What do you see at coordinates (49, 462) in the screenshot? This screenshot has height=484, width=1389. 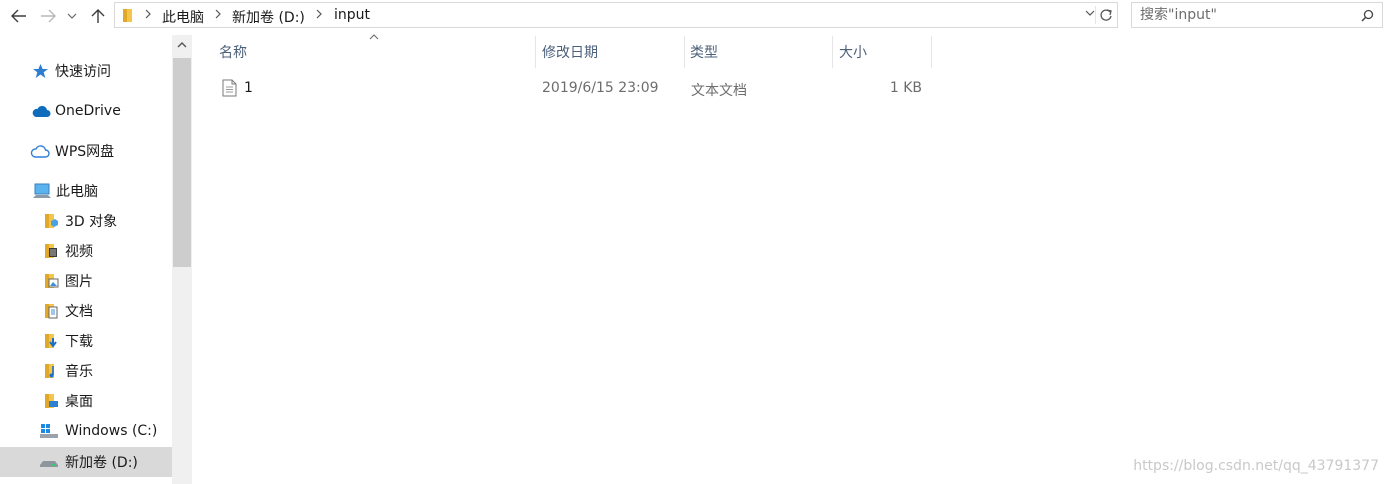 I see `drive-icon` at bounding box center [49, 462].